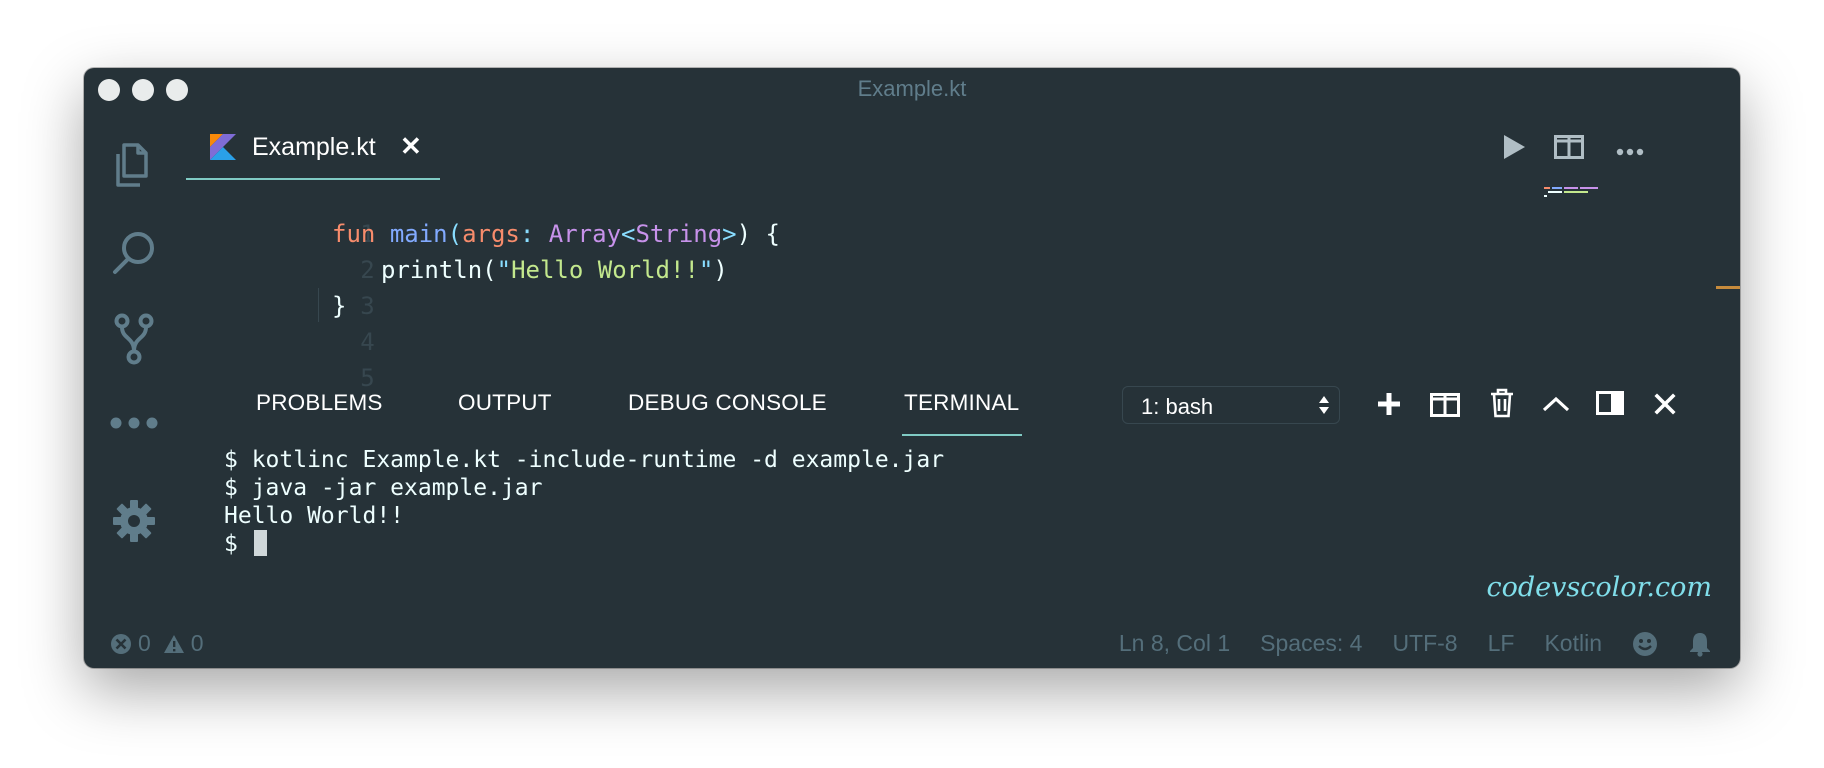  Describe the element at coordinates (584, 544) in the screenshot. I see `terminal-prompt-line: $` at that location.